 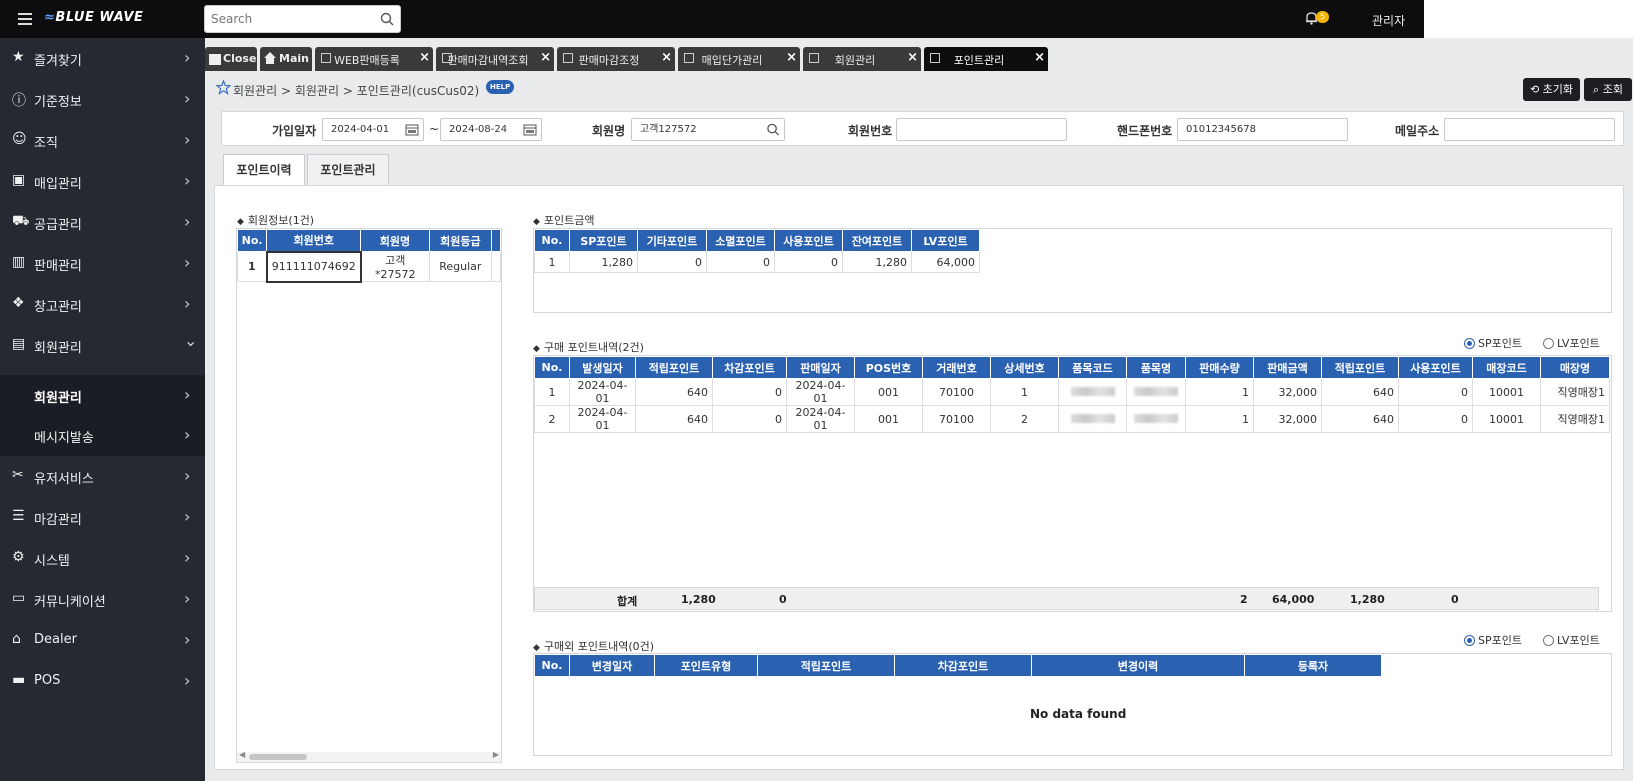 What do you see at coordinates (240, 222) in the screenshot?
I see `diamond-icon: ◆` at bounding box center [240, 222].